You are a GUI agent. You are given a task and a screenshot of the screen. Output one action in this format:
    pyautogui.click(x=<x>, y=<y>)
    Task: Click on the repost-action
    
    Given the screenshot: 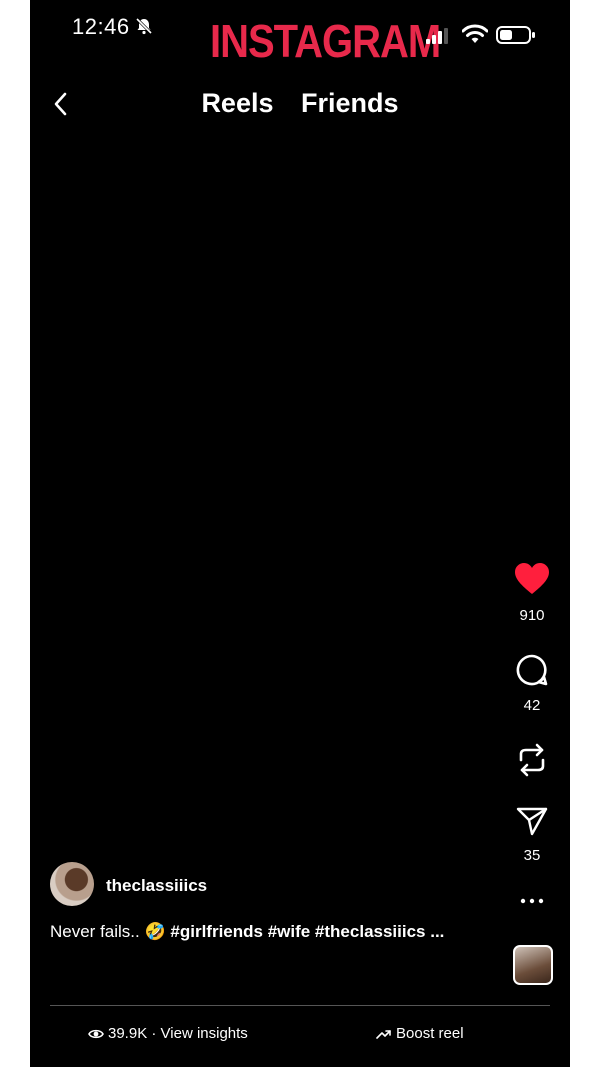 What is the action you would take?
    pyautogui.click(x=532, y=762)
    